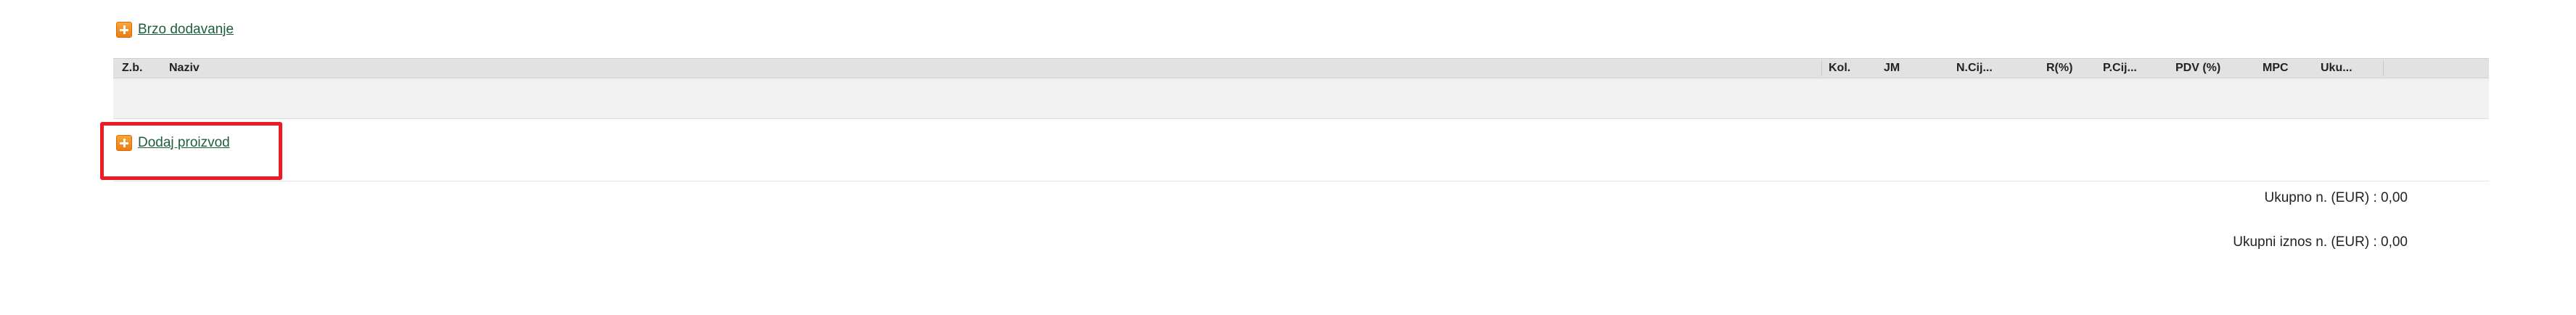  I want to click on plus-icon, so click(124, 30).